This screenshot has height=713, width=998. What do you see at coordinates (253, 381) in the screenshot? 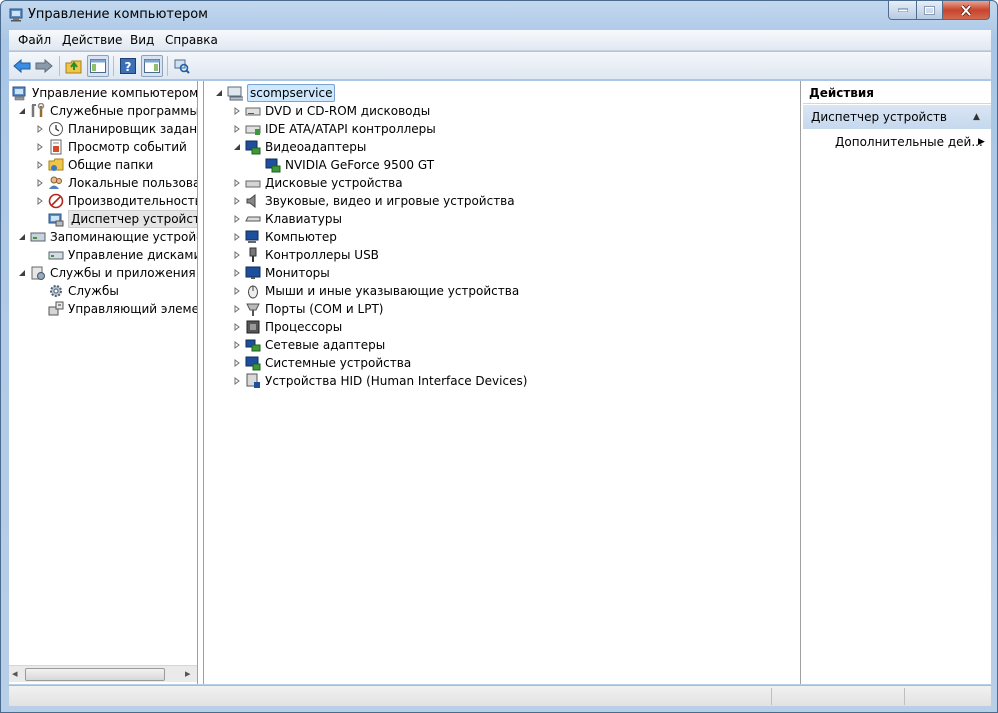
I see `hid-icon` at bounding box center [253, 381].